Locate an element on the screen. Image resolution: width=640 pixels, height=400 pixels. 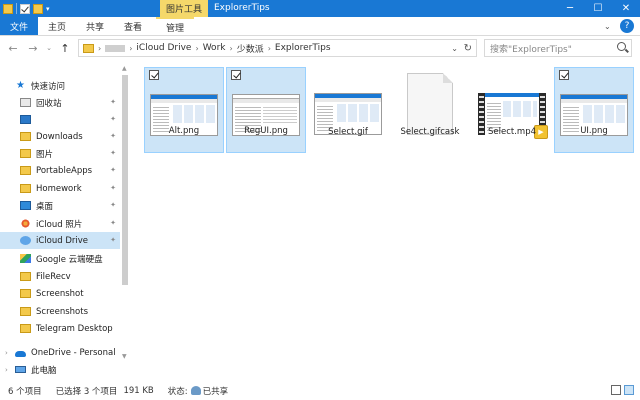
blurred-crumb is located at coordinates (115, 48).